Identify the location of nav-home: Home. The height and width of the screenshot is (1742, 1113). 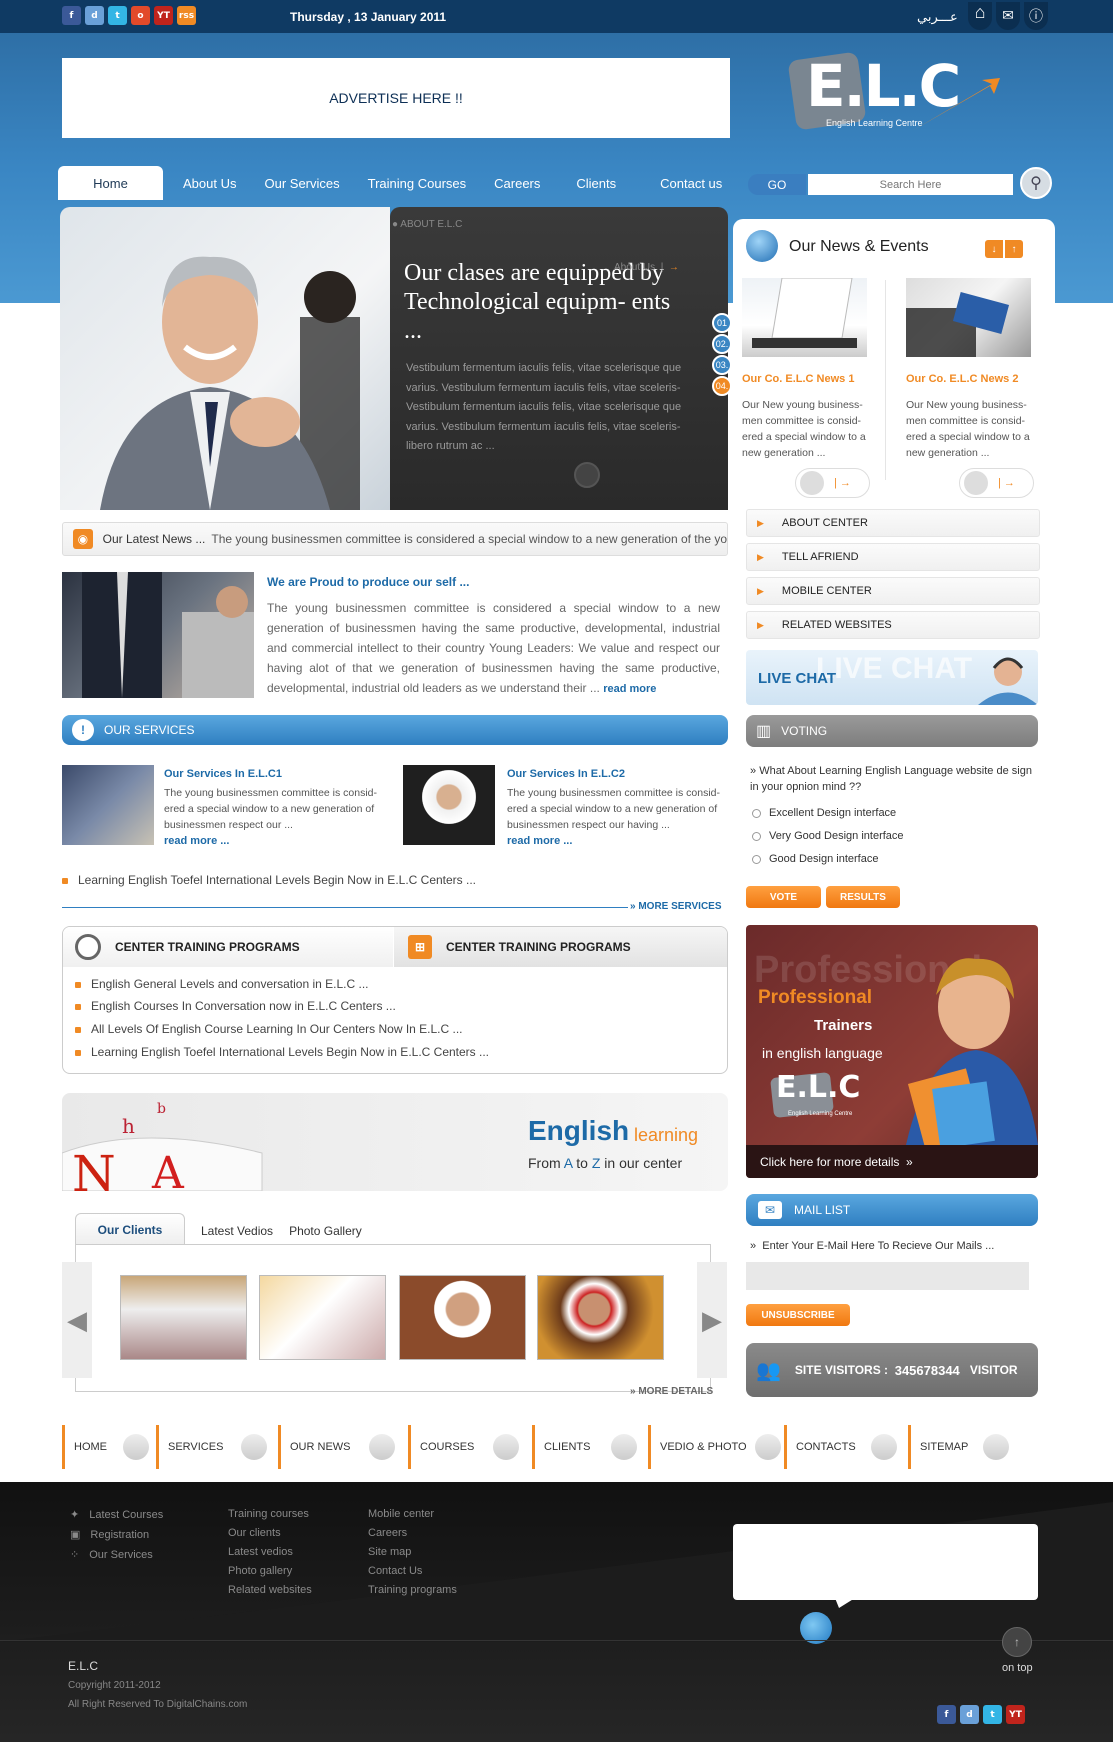
(110, 183).